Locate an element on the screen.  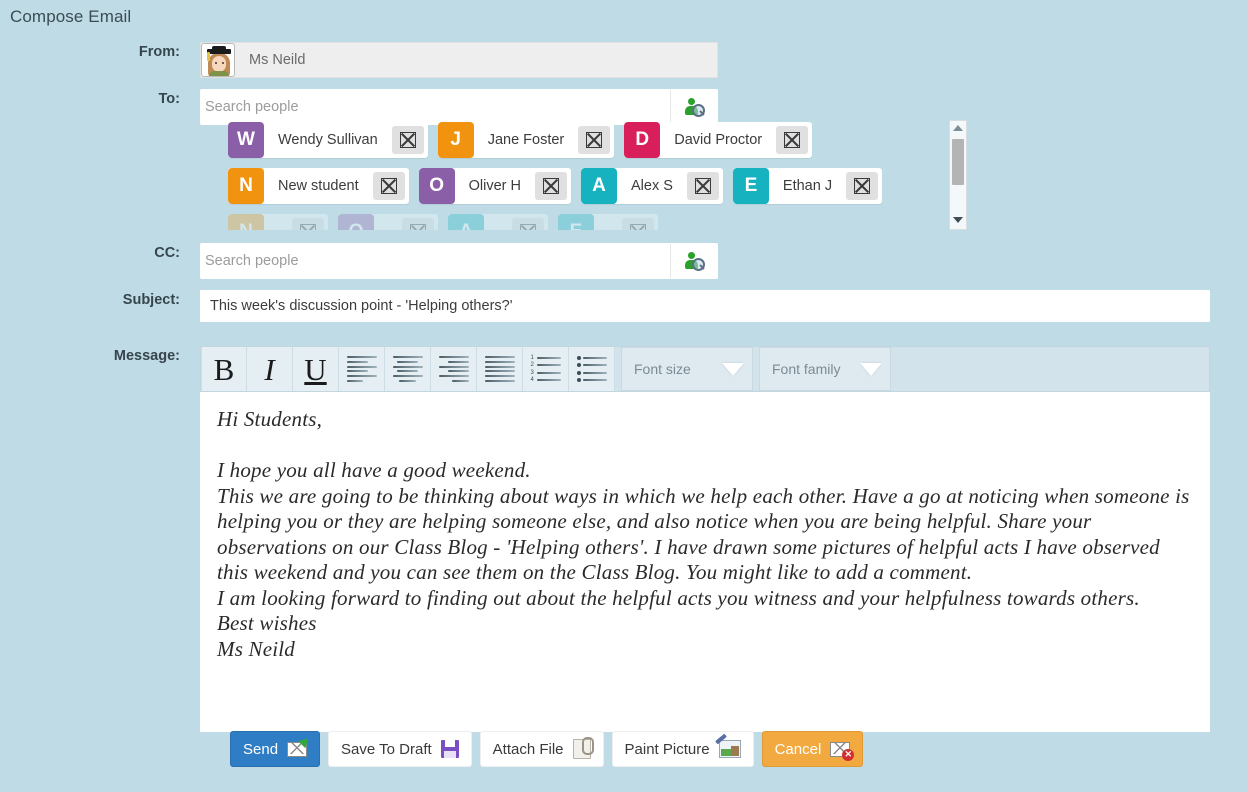
cc-search-input is located at coordinates (435, 261).